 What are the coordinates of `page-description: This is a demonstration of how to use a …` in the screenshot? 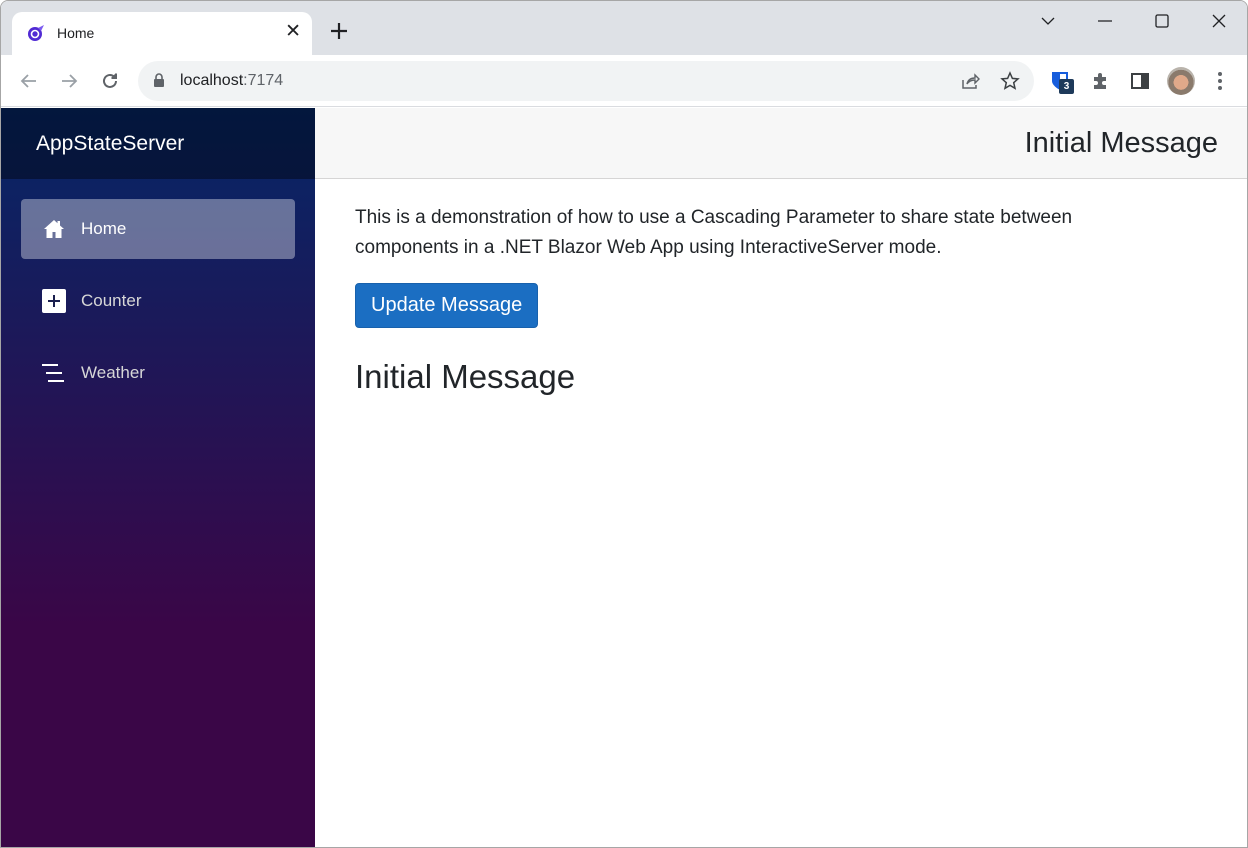 It's located at (714, 232).